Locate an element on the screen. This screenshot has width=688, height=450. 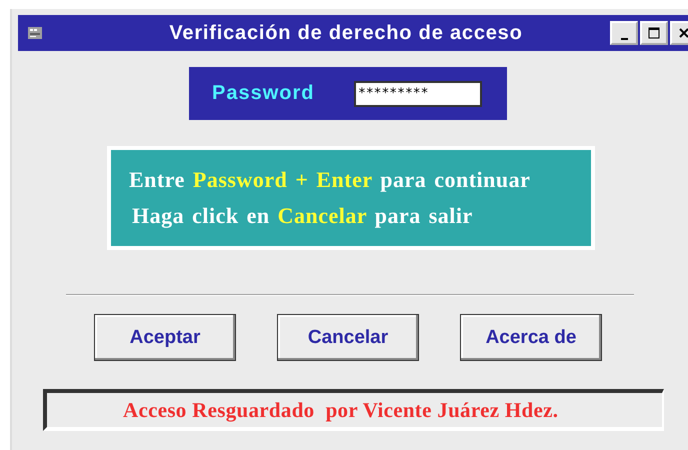
dialog-button: Aceptar is located at coordinates (165, 337).